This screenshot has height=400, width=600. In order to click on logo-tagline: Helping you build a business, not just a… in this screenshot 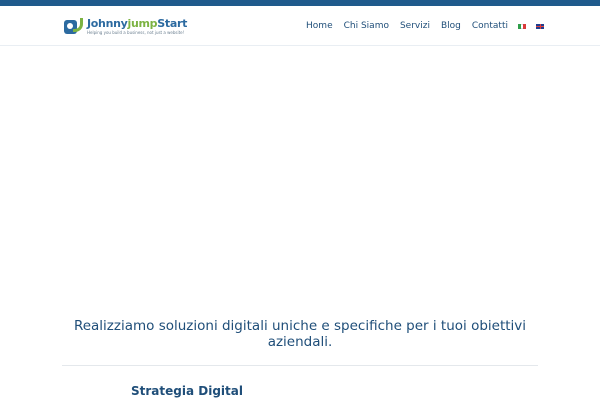, I will do `click(136, 32)`.